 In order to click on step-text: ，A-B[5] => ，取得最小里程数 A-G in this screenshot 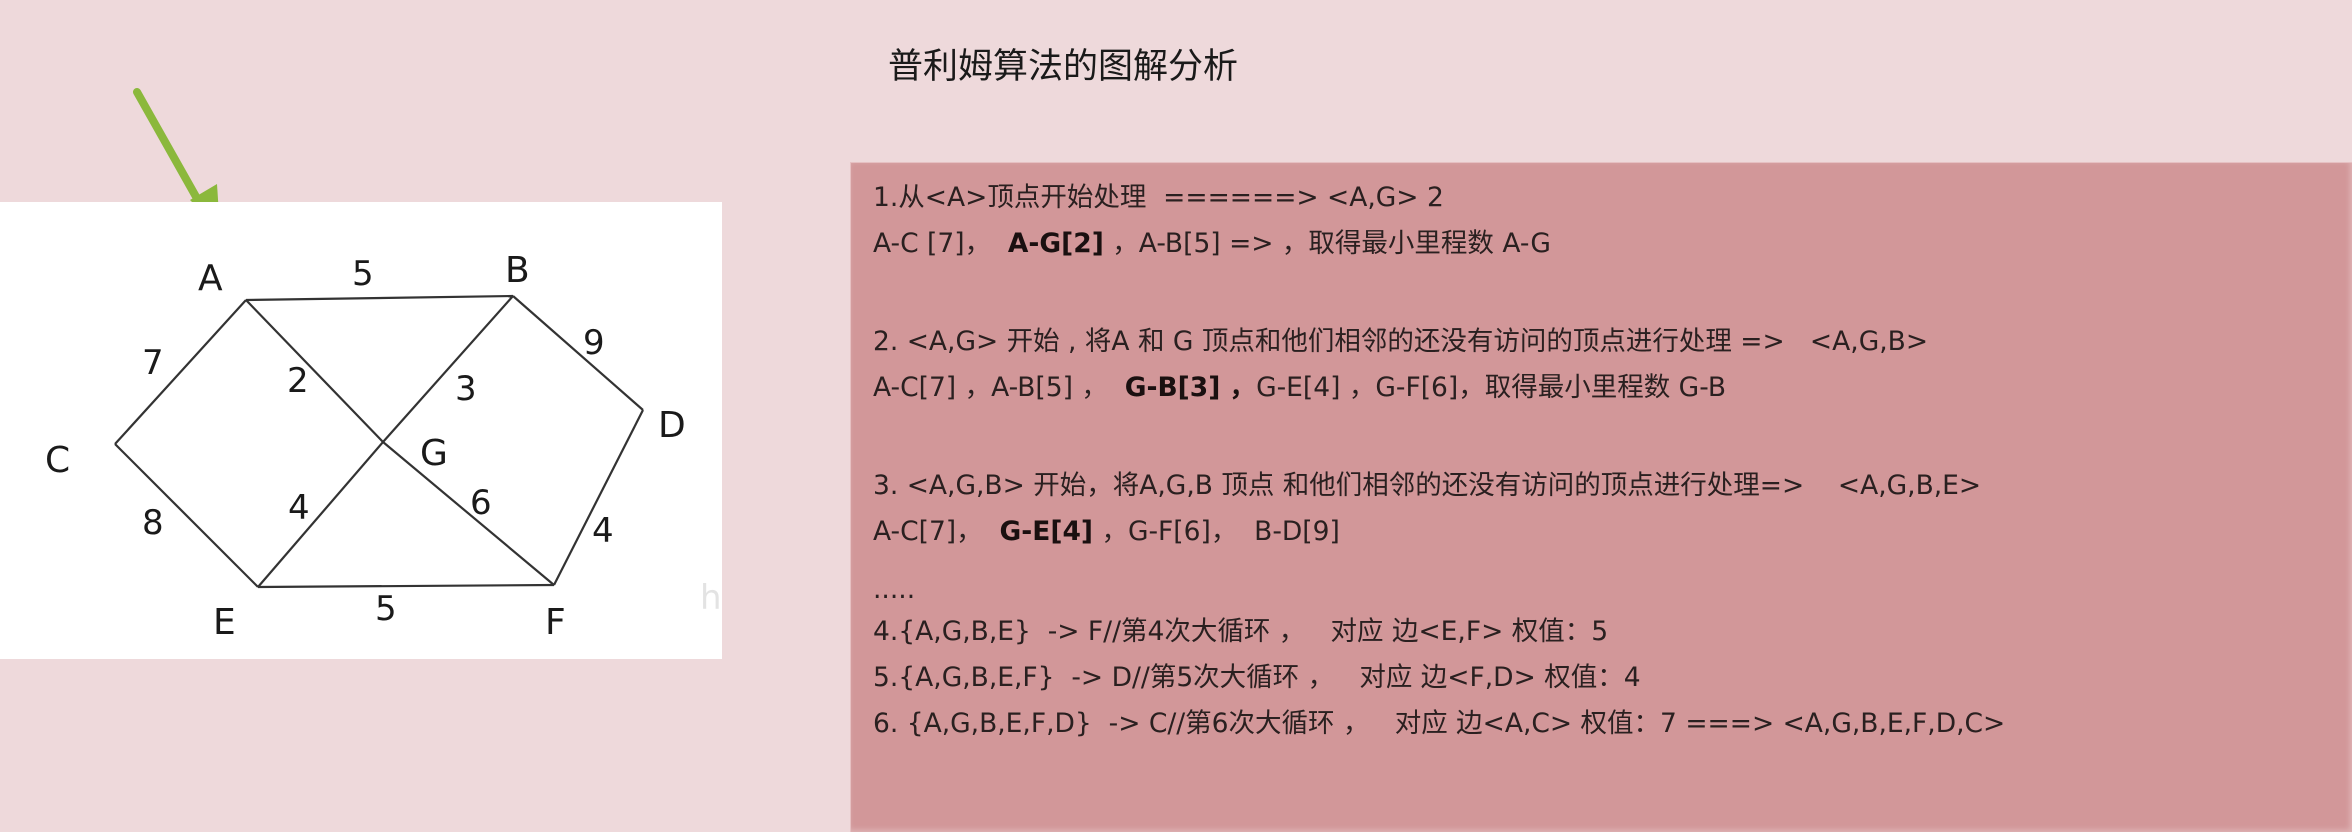, I will do `click(1327, 243)`.